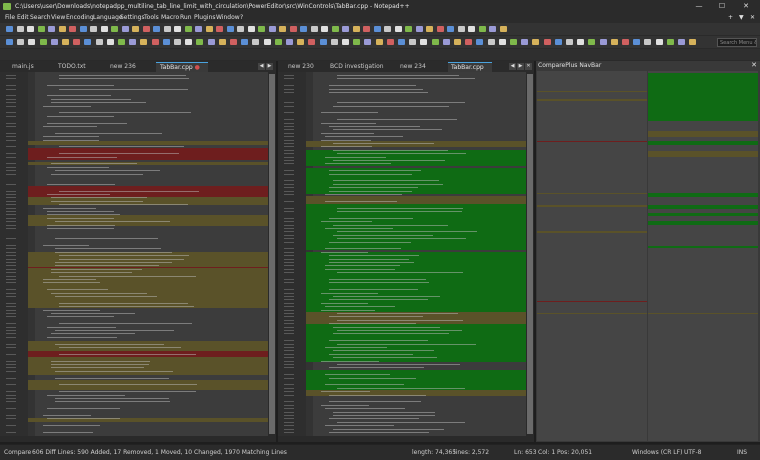 Image resolution: width=760 pixels, height=460 pixels. I want to click on menu-help: ?, so click(241, 17).